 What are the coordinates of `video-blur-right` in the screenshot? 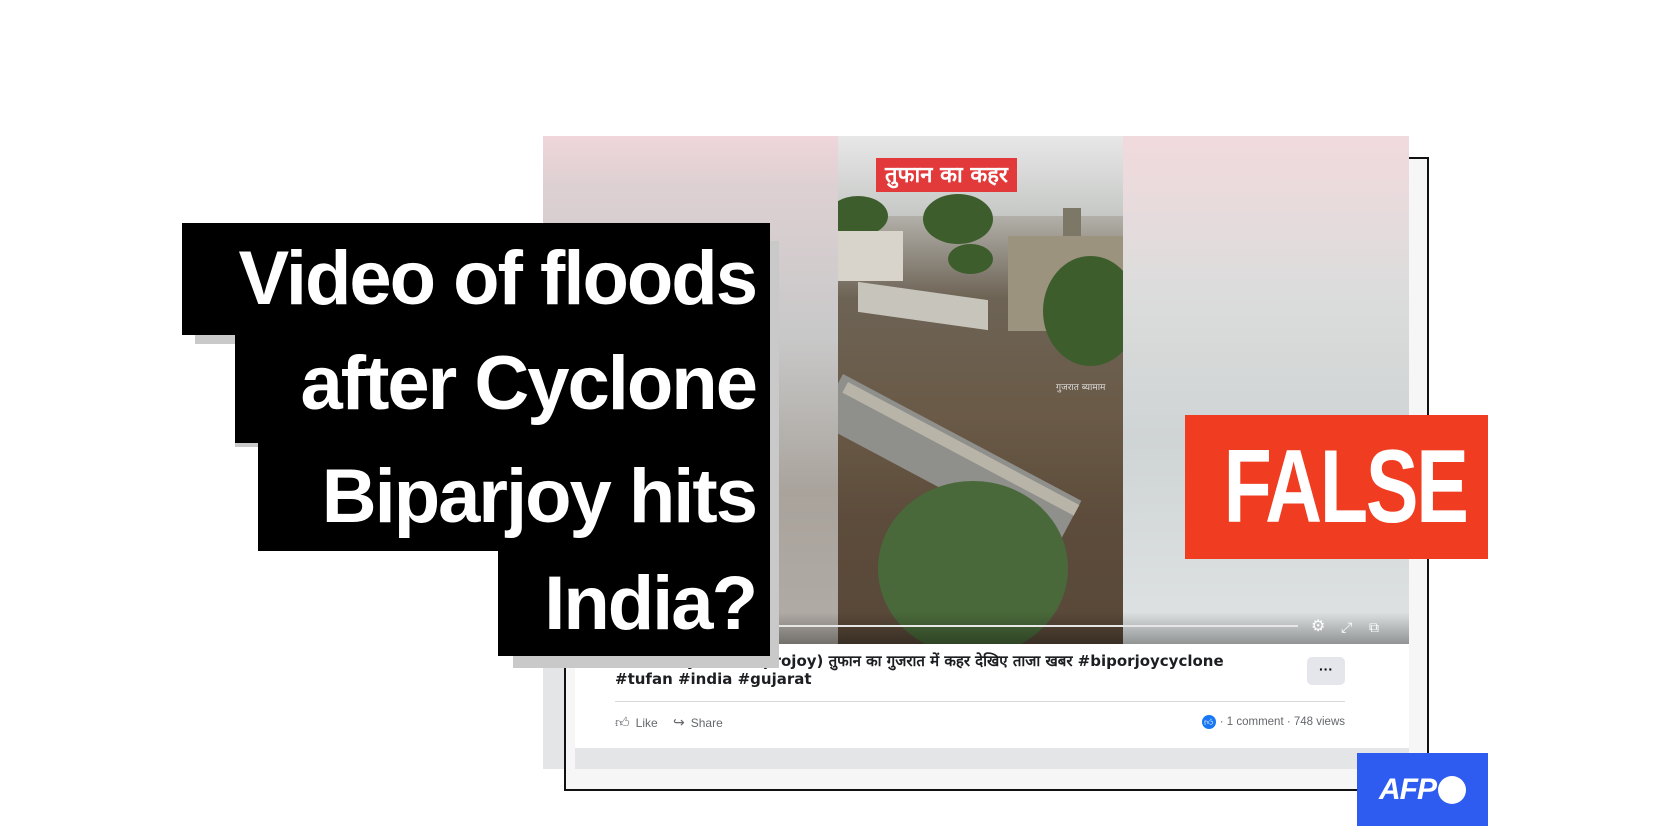 It's located at (1266, 390).